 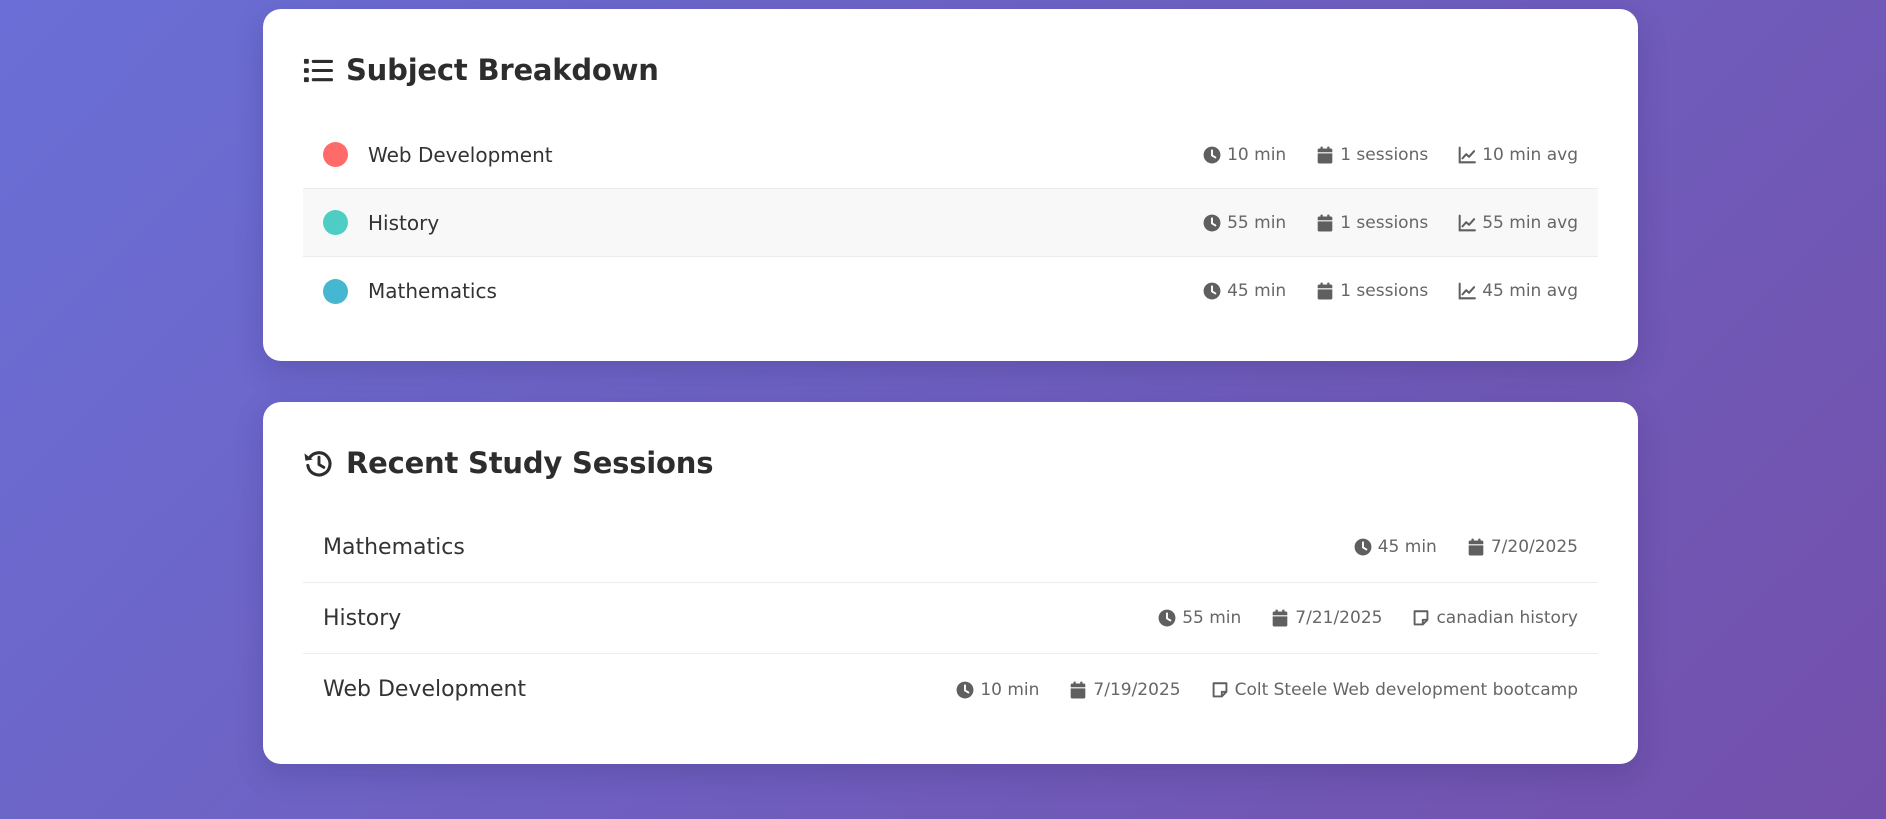 I want to click on session-note-text: canadian history, so click(x=1507, y=618).